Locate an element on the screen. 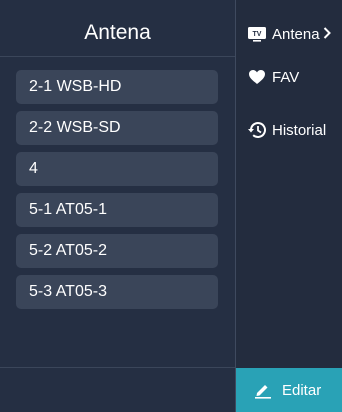  panel-title: Antena is located at coordinates (117, 32).